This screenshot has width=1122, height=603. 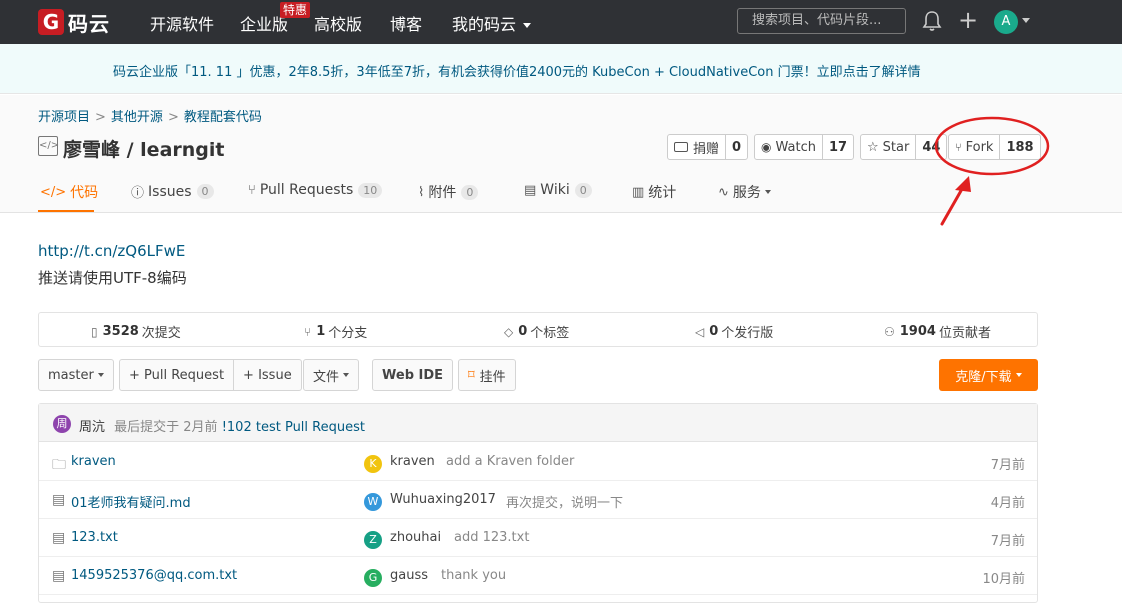 I want to click on branch-select: master, so click(x=76, y=375).